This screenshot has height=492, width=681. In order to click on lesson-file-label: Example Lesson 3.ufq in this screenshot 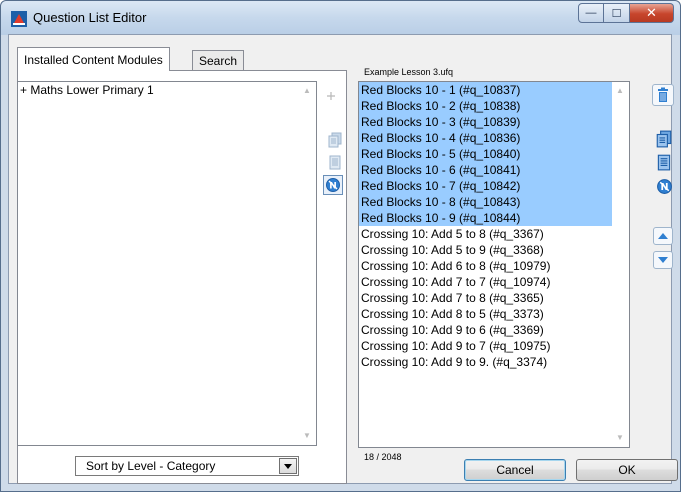, I will do `click(409, 72)`.